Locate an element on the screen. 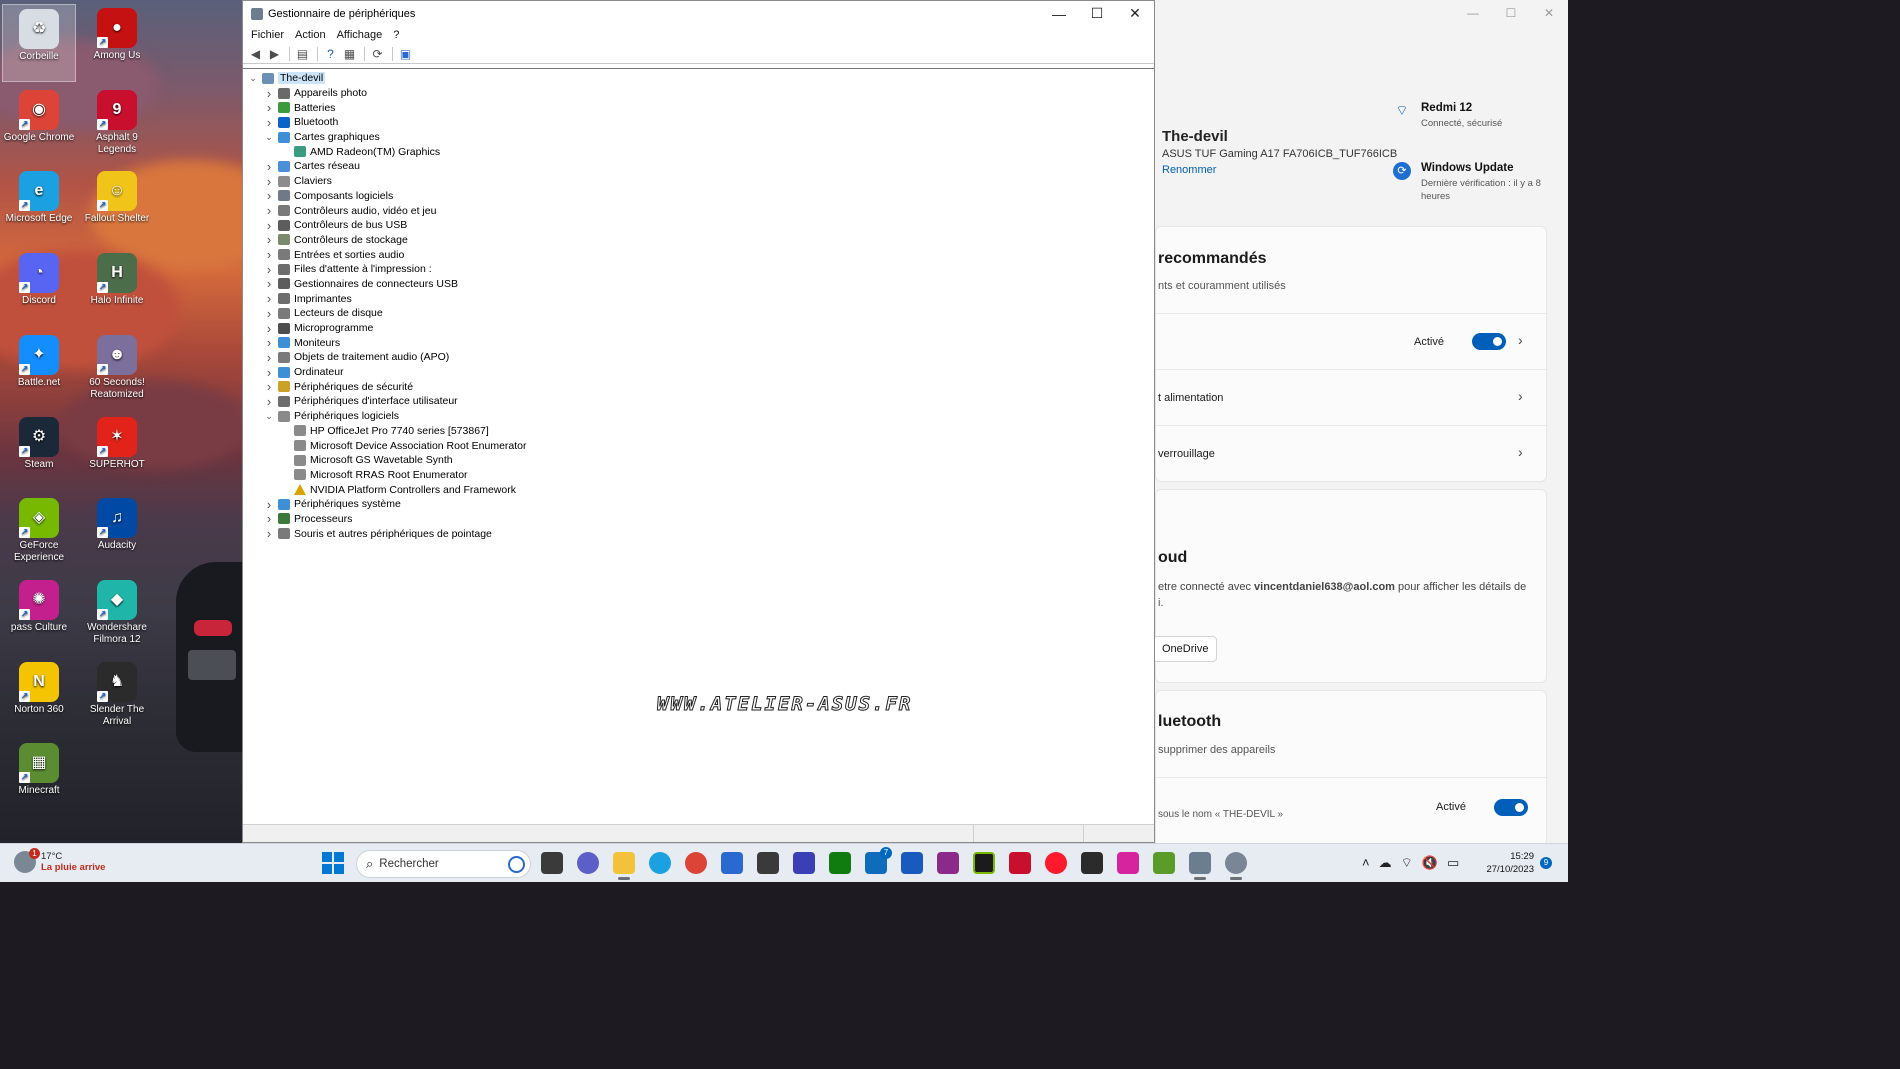  desktop-icon: ✺ ↗ pass Culture is located at coordinates (39, 615).